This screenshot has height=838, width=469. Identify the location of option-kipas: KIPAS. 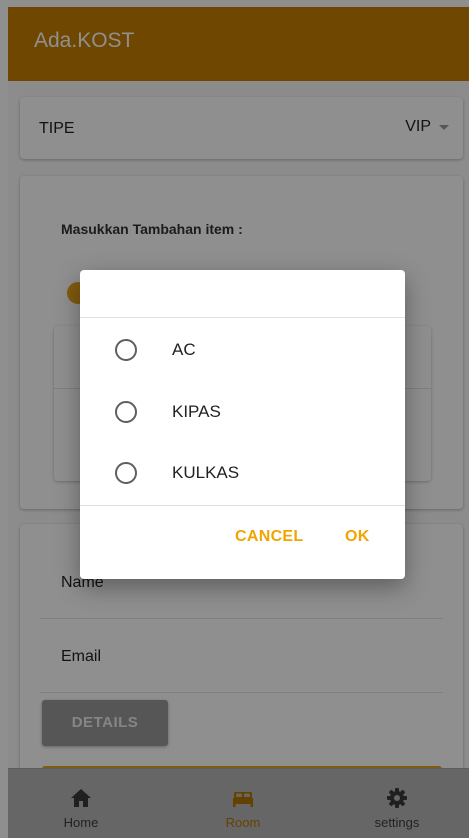
(242, 412).